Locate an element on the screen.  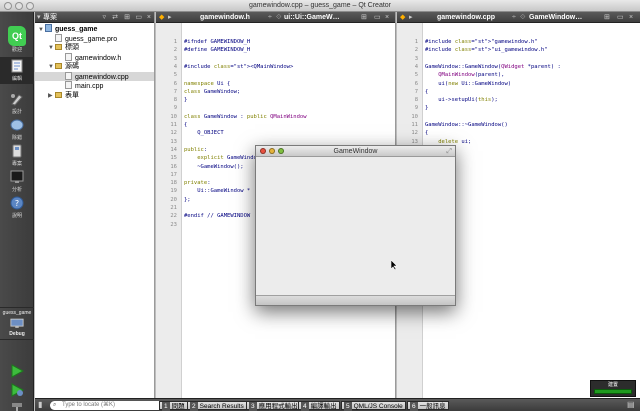
output-tab-compile-output: 4 編譯輸出 is located at coordinates (319, 406).